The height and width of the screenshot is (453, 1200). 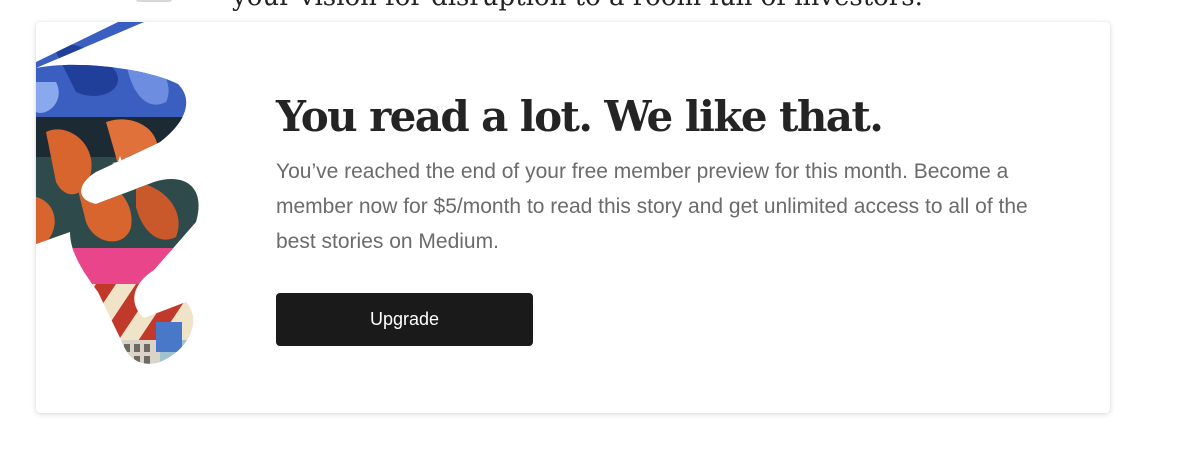 What do you see at coordinates (580, 116) in the screenshot?
I see `paywall-title: You read a lot. We like that.` at bounding box center [580, 116].